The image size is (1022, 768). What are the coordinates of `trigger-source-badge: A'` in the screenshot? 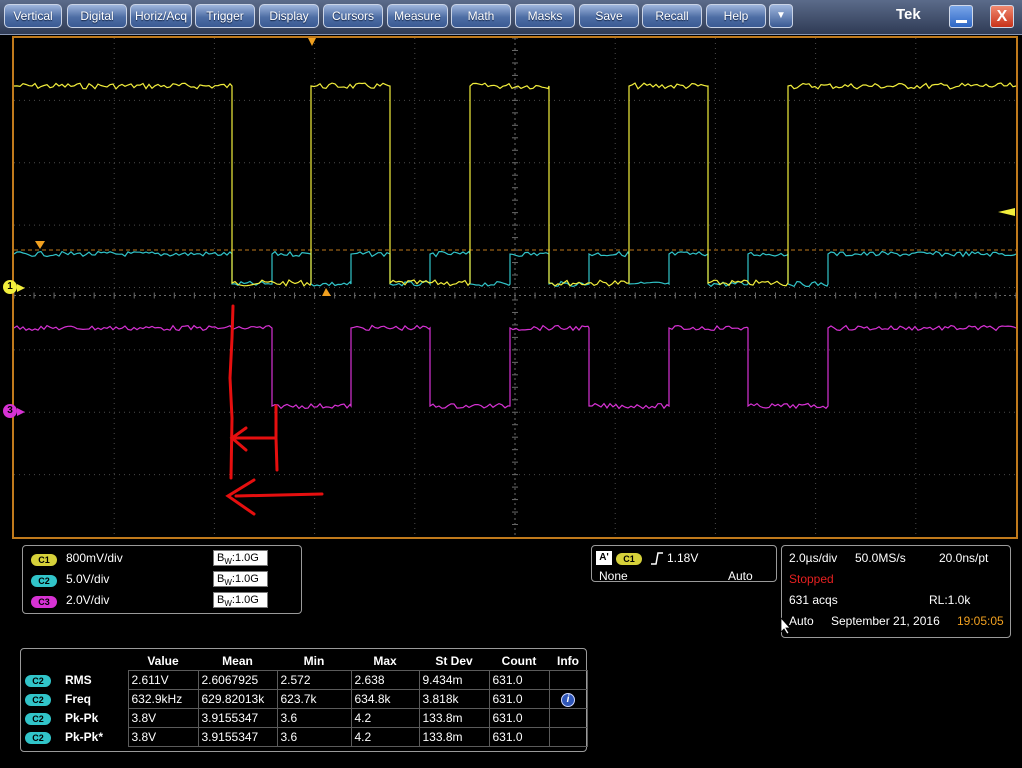 It's located at (604, 558).